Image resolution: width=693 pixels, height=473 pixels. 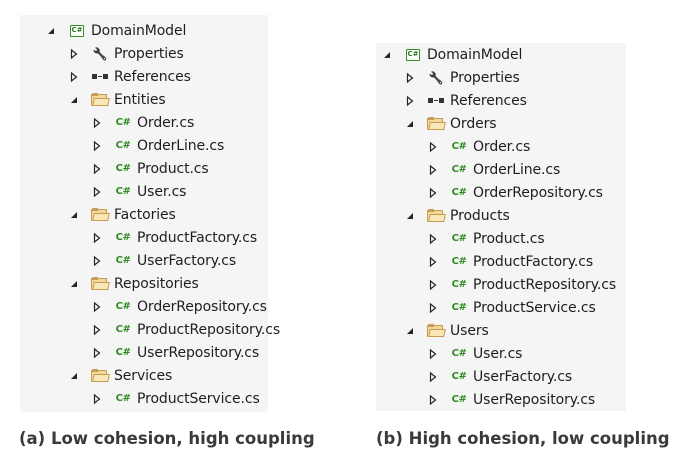 What do you see at coordinates (485, 77) in the screenshot?
I see `tree-item-label: Properties` at bounding box center [485, 77].